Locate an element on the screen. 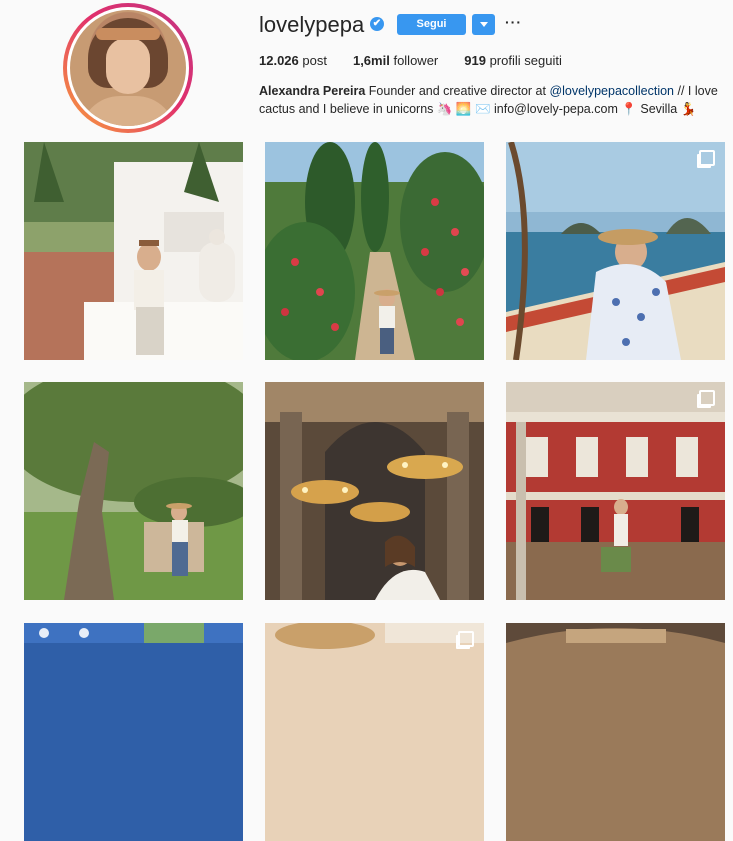 This screenshot has height=841, width=733. follow-button: Segui is located at coordinates (431, 24).